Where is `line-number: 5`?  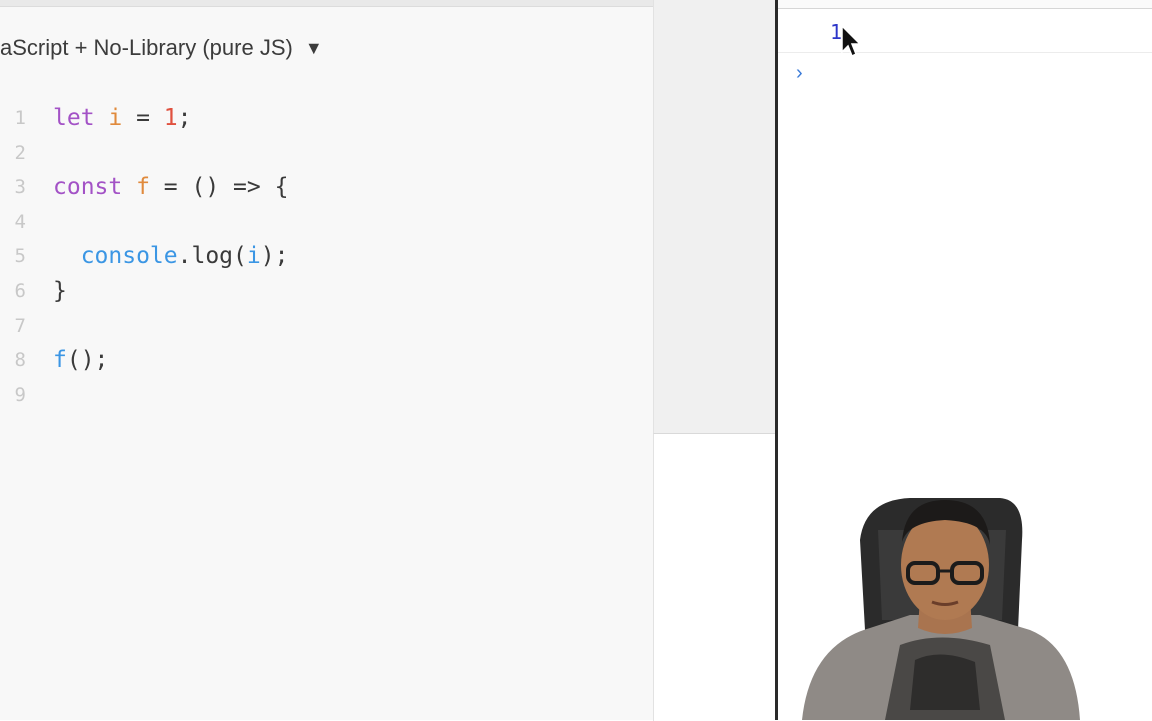
line-number: 5 is located at coordinates (20, 256).